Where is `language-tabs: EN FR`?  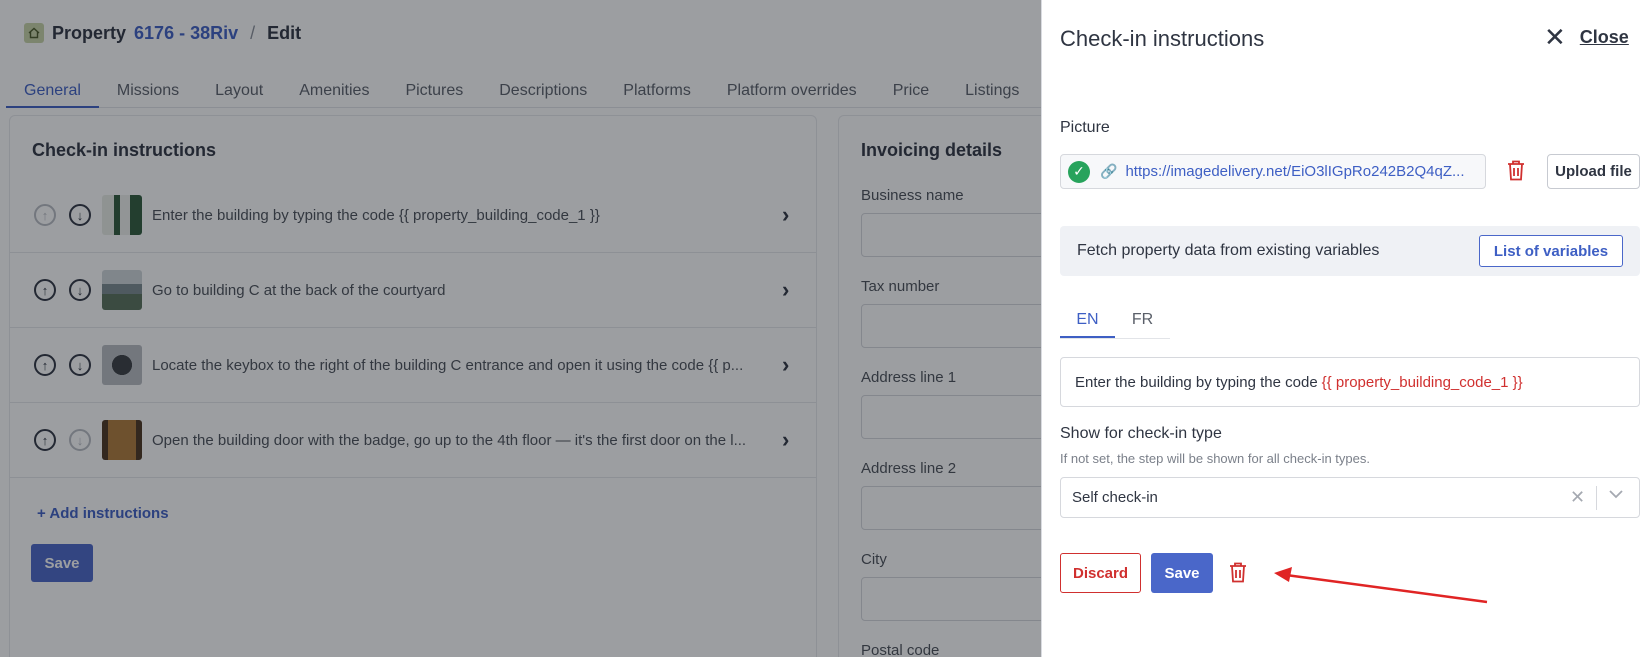
language-tabs: EN FR is located at coordinates (1115, 322).